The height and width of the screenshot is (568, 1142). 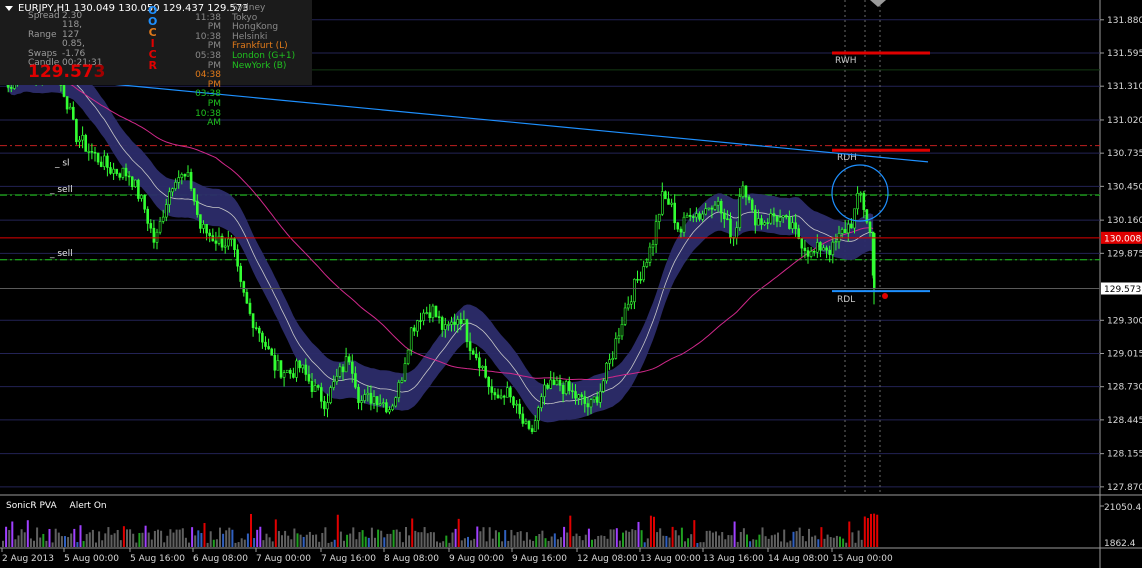 What do you see at coordinates (283, 559) in the screenshot?
I see `x-tick-label: 7 Aug 00:00` at bounding box center [283, 559].